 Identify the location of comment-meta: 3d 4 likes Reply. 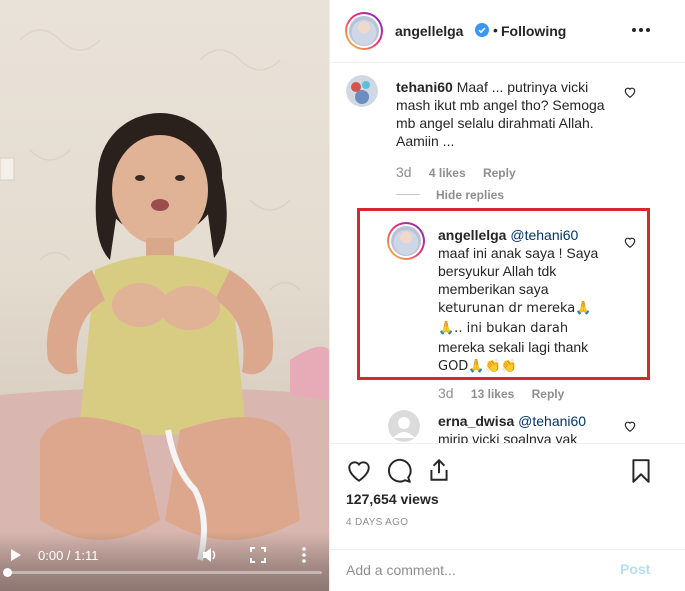
(463, 172).